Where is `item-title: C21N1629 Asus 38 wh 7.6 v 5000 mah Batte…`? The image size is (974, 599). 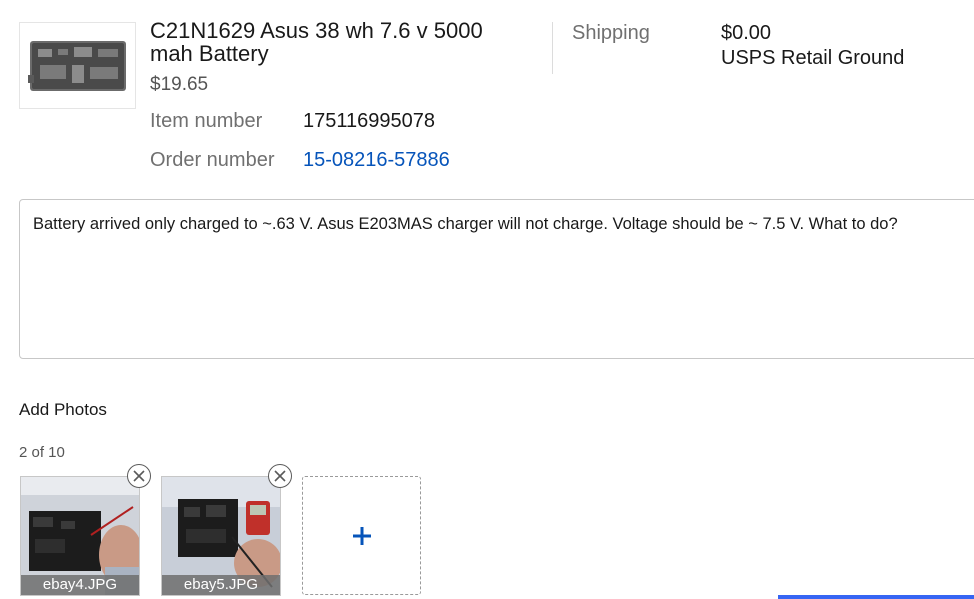
item-title: C21N1629 Asus 38 wh 7.6 v 5000 mah Batte… is located at coordinates (316, 42).